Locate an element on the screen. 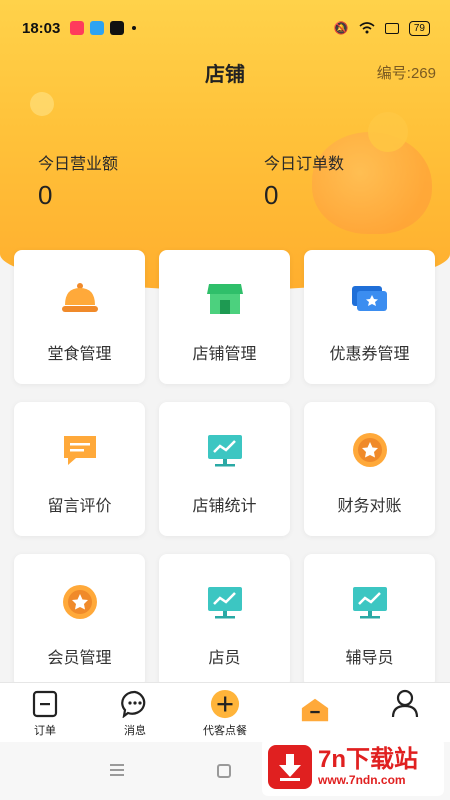  menu-finance-reconciliation: 财务对账 is located at coordinates (369, 469).